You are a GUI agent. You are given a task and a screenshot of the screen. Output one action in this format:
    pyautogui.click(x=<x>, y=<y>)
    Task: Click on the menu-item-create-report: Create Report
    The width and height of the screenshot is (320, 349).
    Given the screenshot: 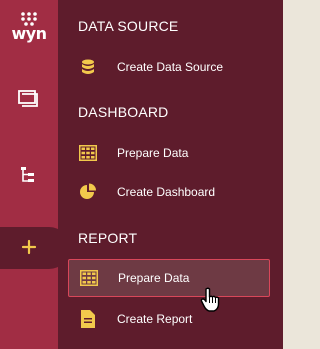 What is the action you would take?
    pyautogui.click(x=168, y=319)
    